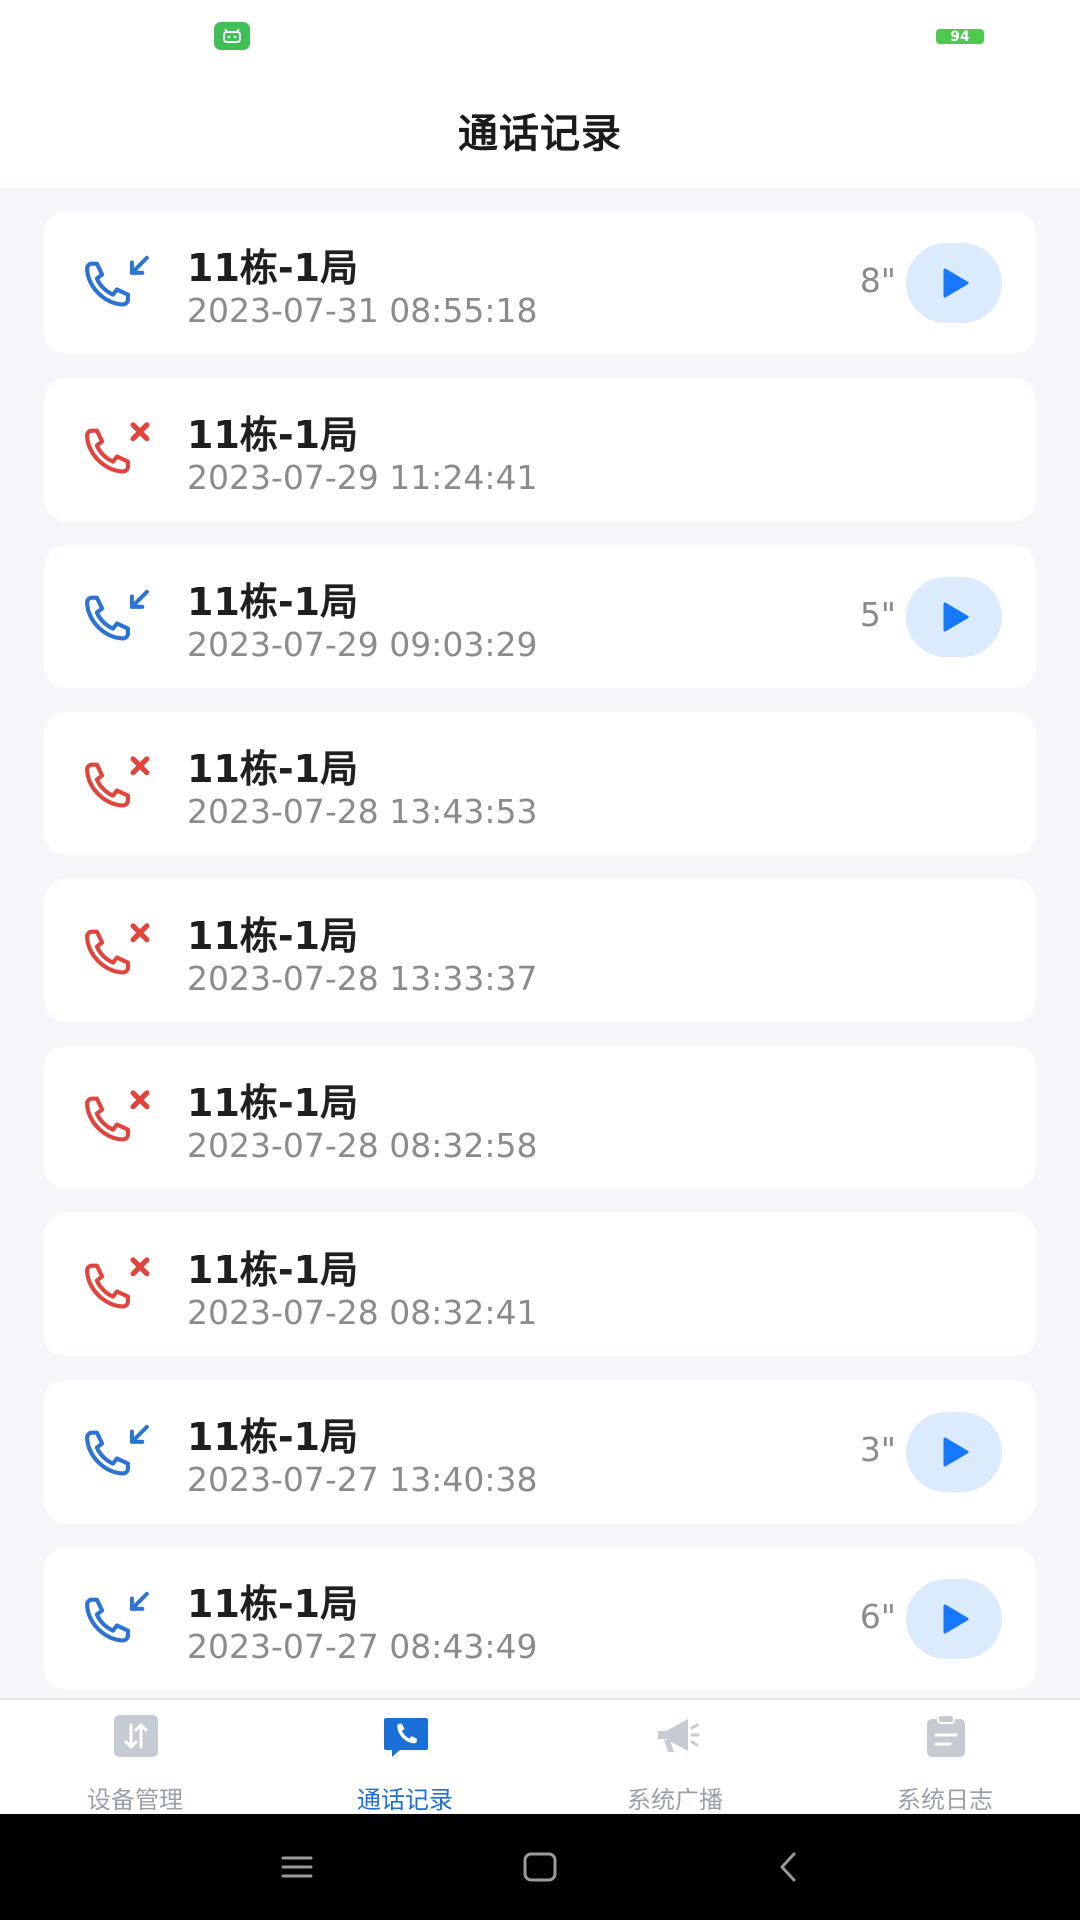 Image resolution: width=1080 pixels, height=1920 pixels. Describe the element at coordinates (406, 1736) in the screenshot. I see `phone-chat-icon` at that location.